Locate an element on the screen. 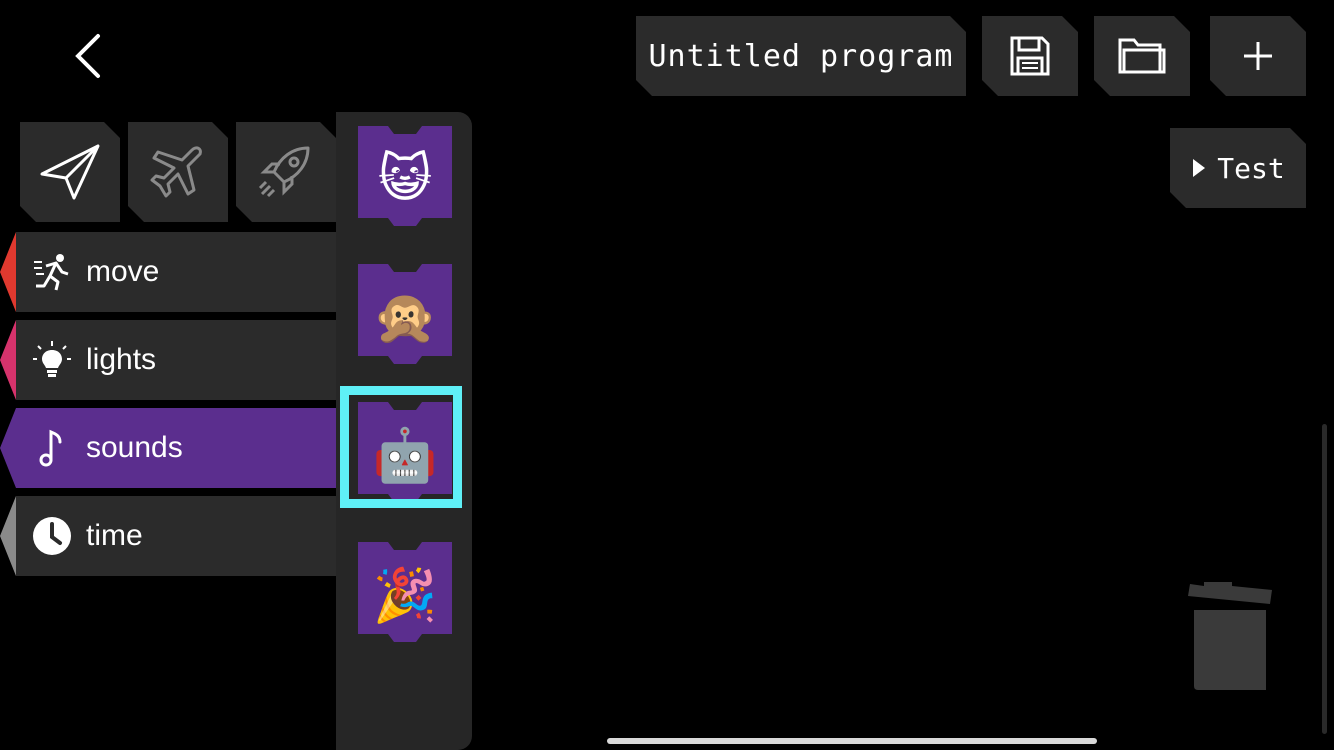 The width and height of the screenshot is (1334, 750). trash-button is located at coordinates (1231, 638).